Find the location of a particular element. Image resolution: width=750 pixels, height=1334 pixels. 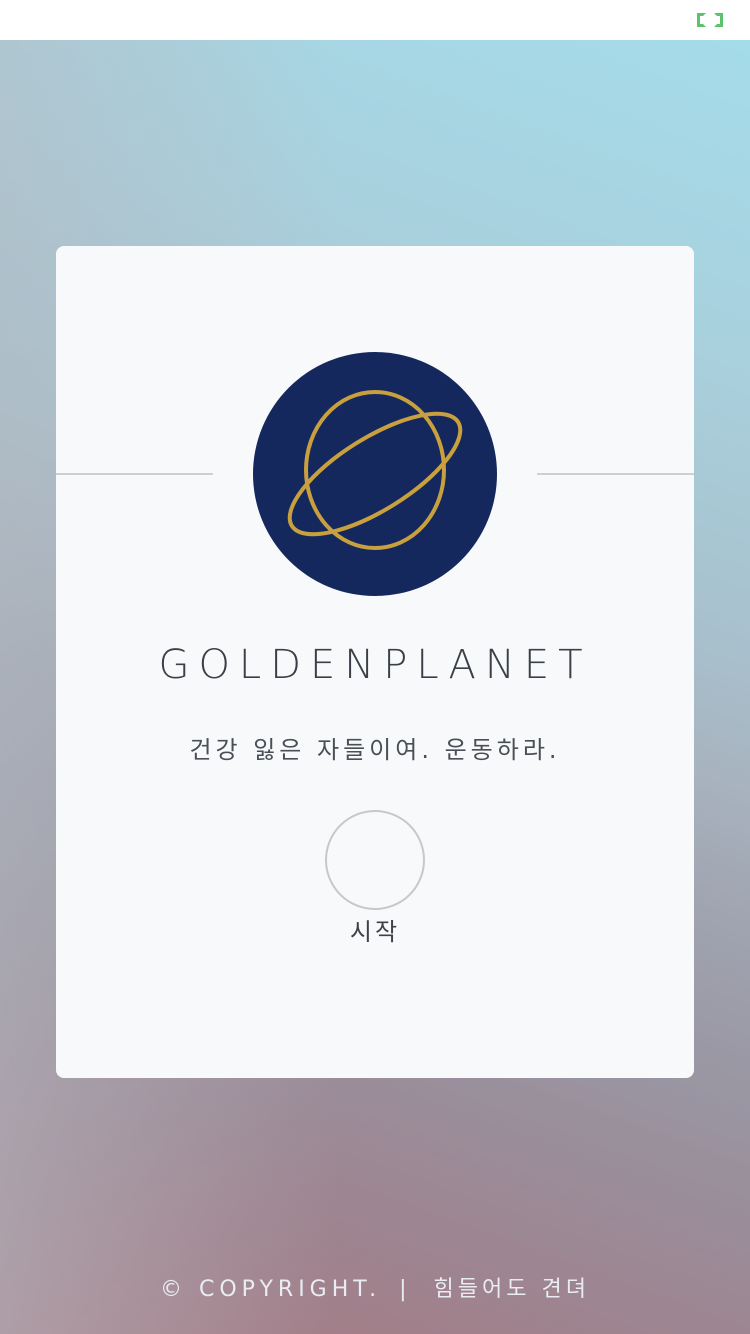

slogan-text: 건강 잃은 자들이여. 운동하라. is located at coordinates (375, 750).